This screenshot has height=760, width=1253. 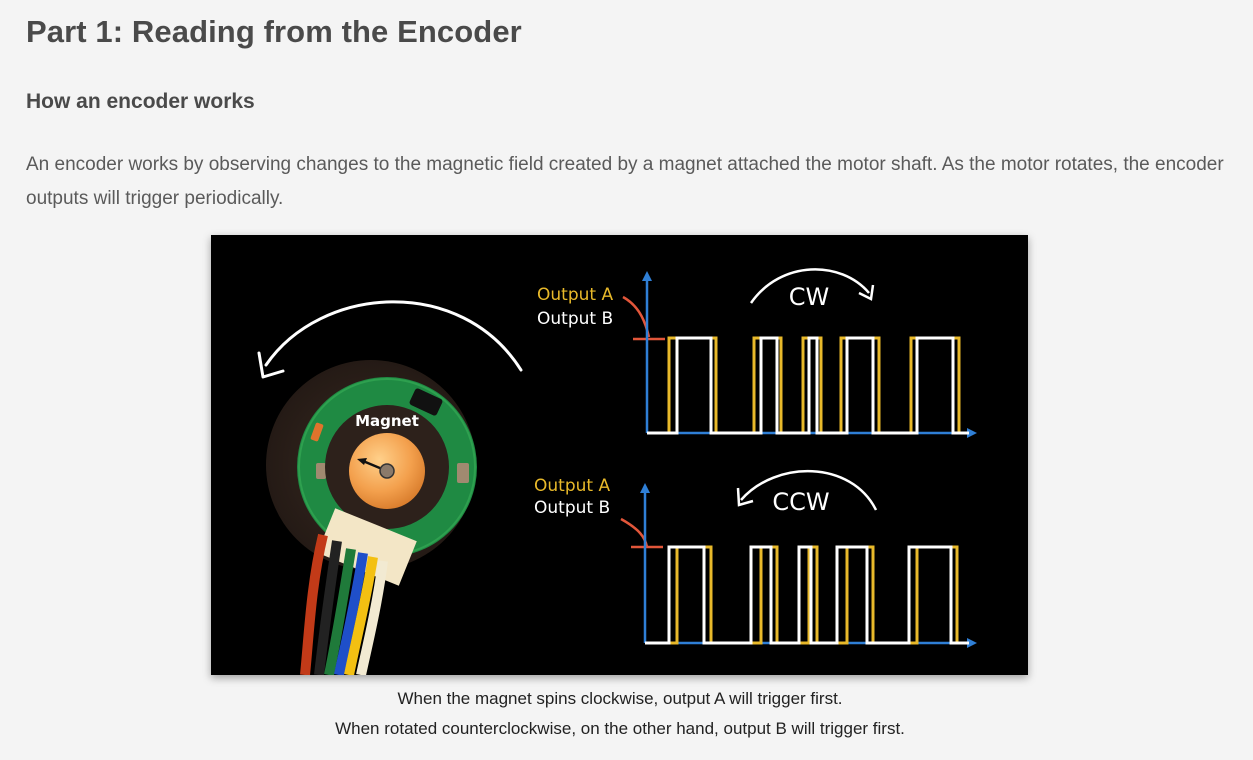 What do you see at coordinates (575, 295) in the screenshot?
I see `cw-output-a-label: Output A` at bounding box center [575, 295].